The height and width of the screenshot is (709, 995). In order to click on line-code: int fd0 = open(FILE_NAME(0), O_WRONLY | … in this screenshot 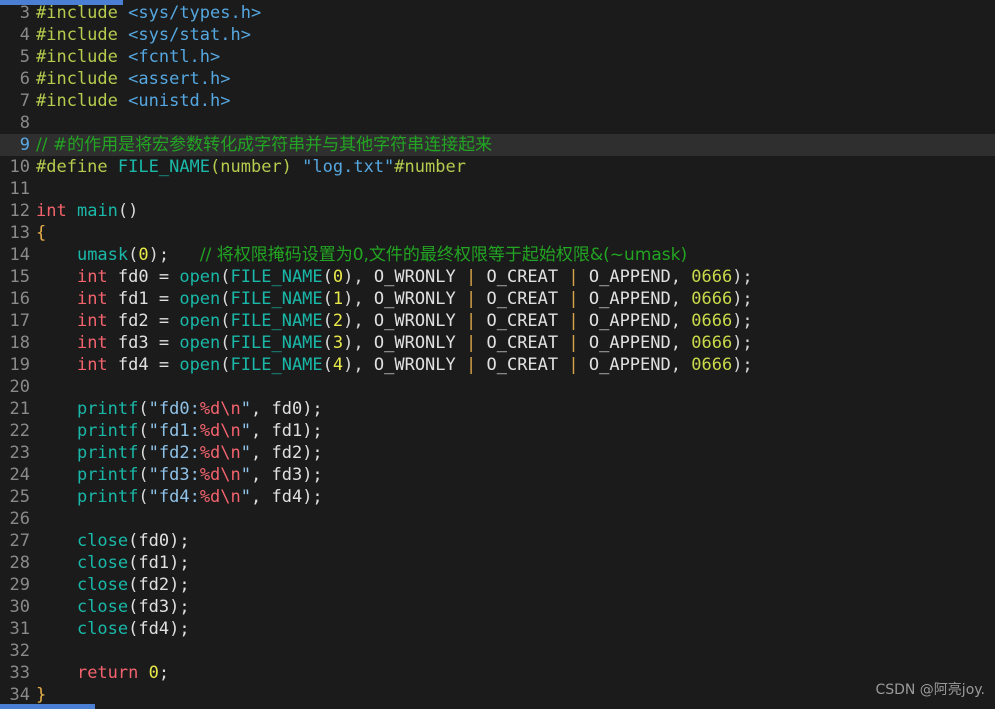, I will do `click(512, 277)`.